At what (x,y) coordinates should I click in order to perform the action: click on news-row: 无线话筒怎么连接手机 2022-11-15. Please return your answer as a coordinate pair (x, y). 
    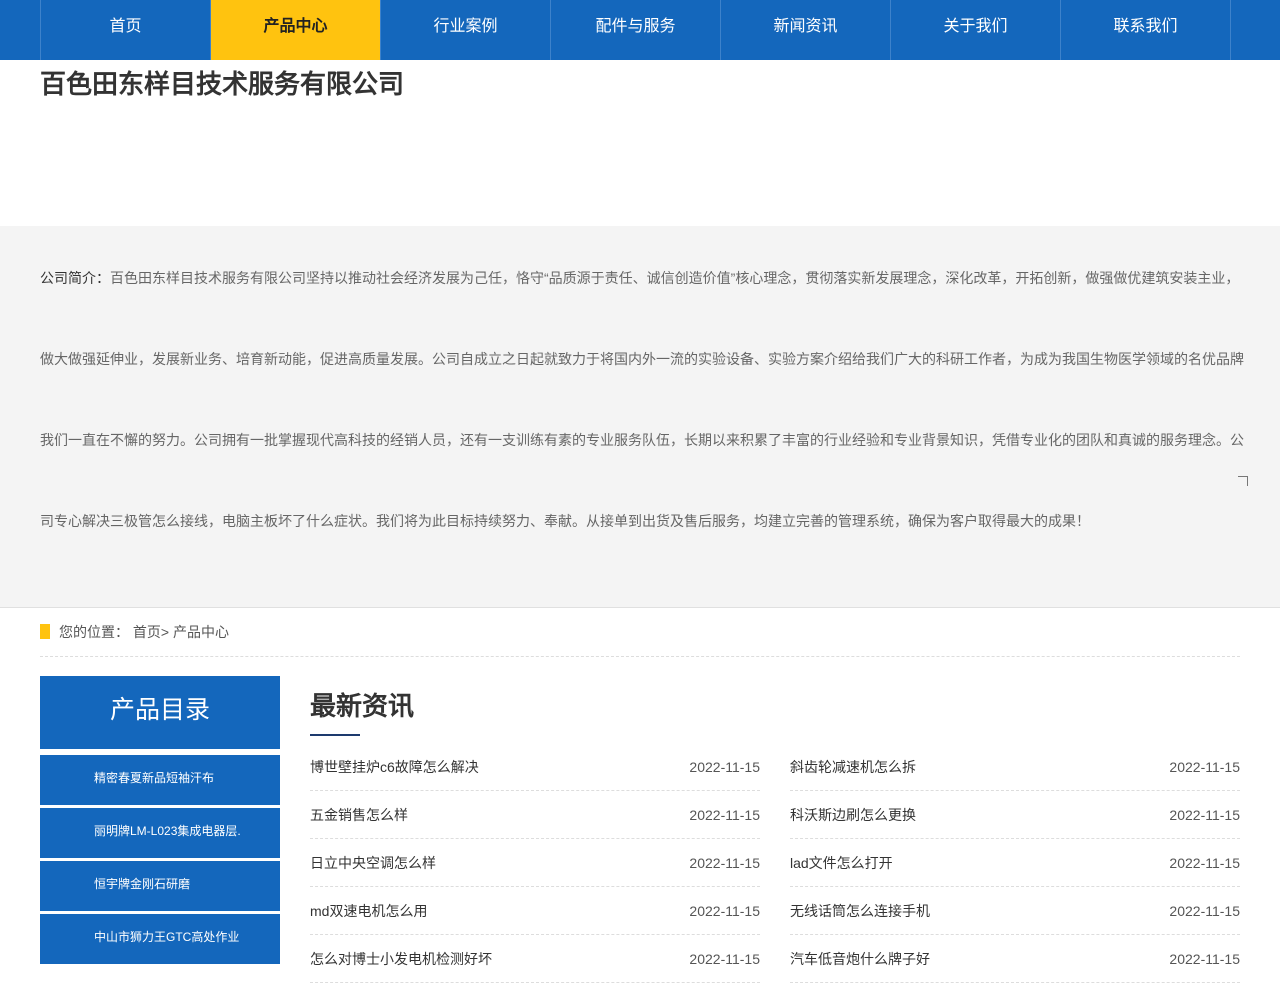
    Looking at the image, I should click on (1015, 911).